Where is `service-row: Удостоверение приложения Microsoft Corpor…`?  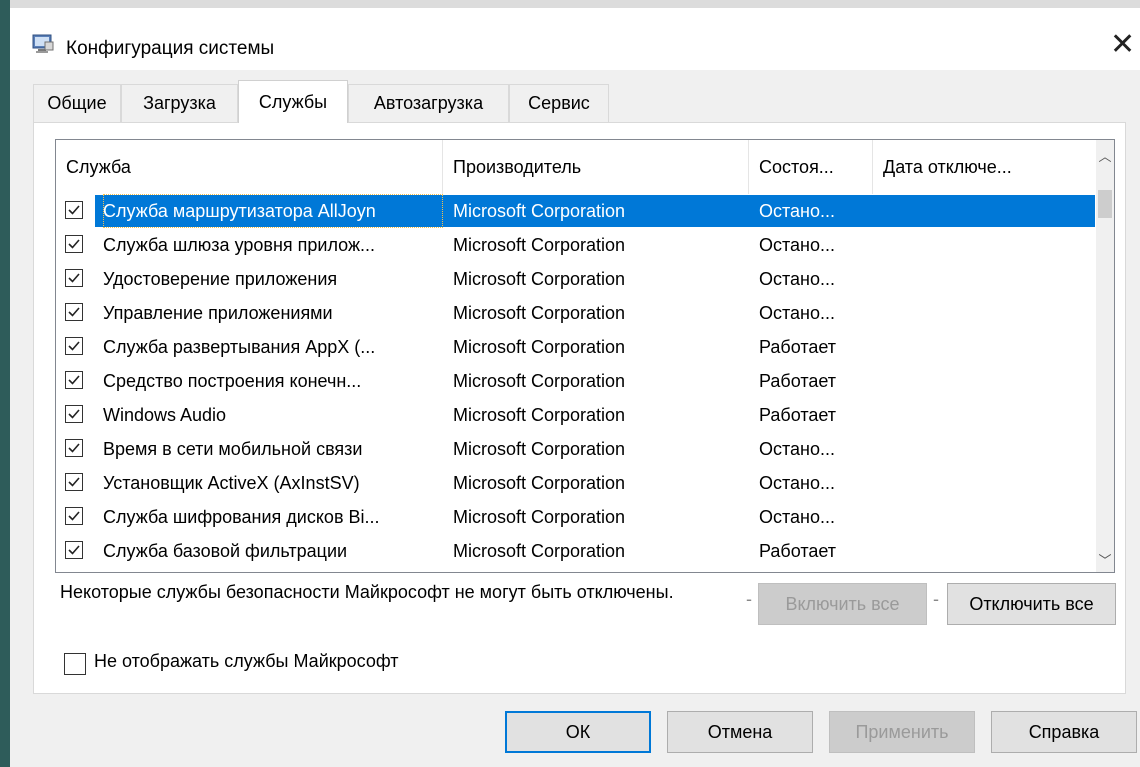
service-row: Удостоверение приложения Microsoft Corpor… is located at coordinates (576, 279).